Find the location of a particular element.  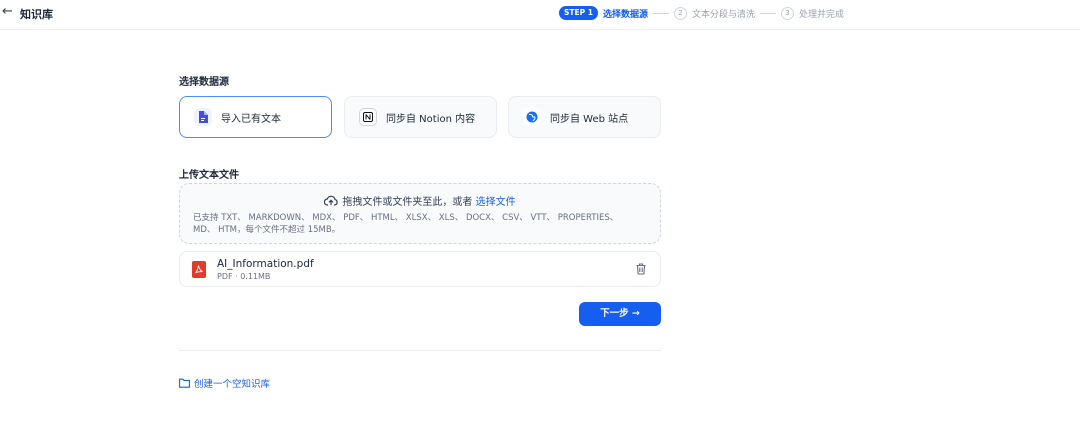

step-1-badge: STEP 1 is located at coordinates (578, 13).